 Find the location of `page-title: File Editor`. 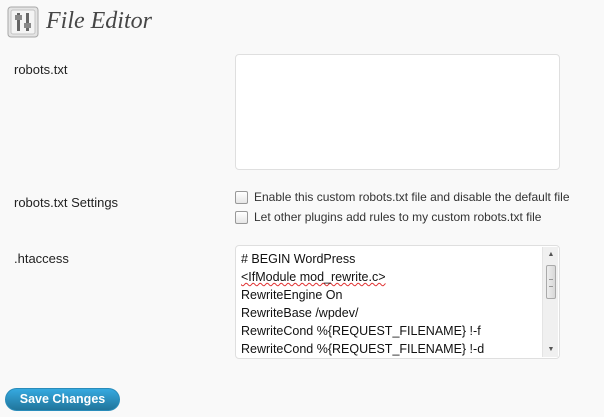

page-title: File Editor is located at coordinates (99, 21).